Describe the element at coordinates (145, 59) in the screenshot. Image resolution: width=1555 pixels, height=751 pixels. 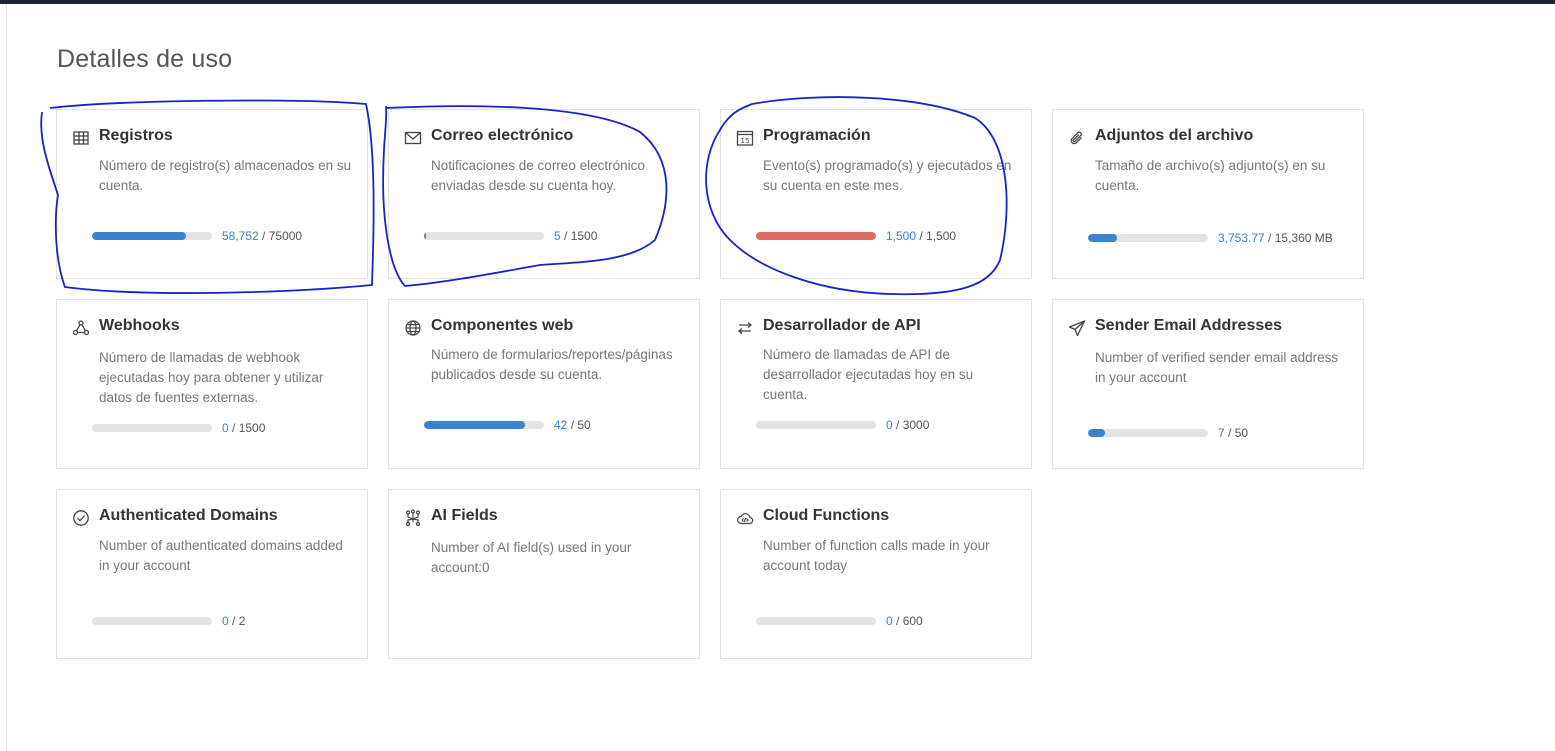
I see `page-title: Detalles de uso` at that location.